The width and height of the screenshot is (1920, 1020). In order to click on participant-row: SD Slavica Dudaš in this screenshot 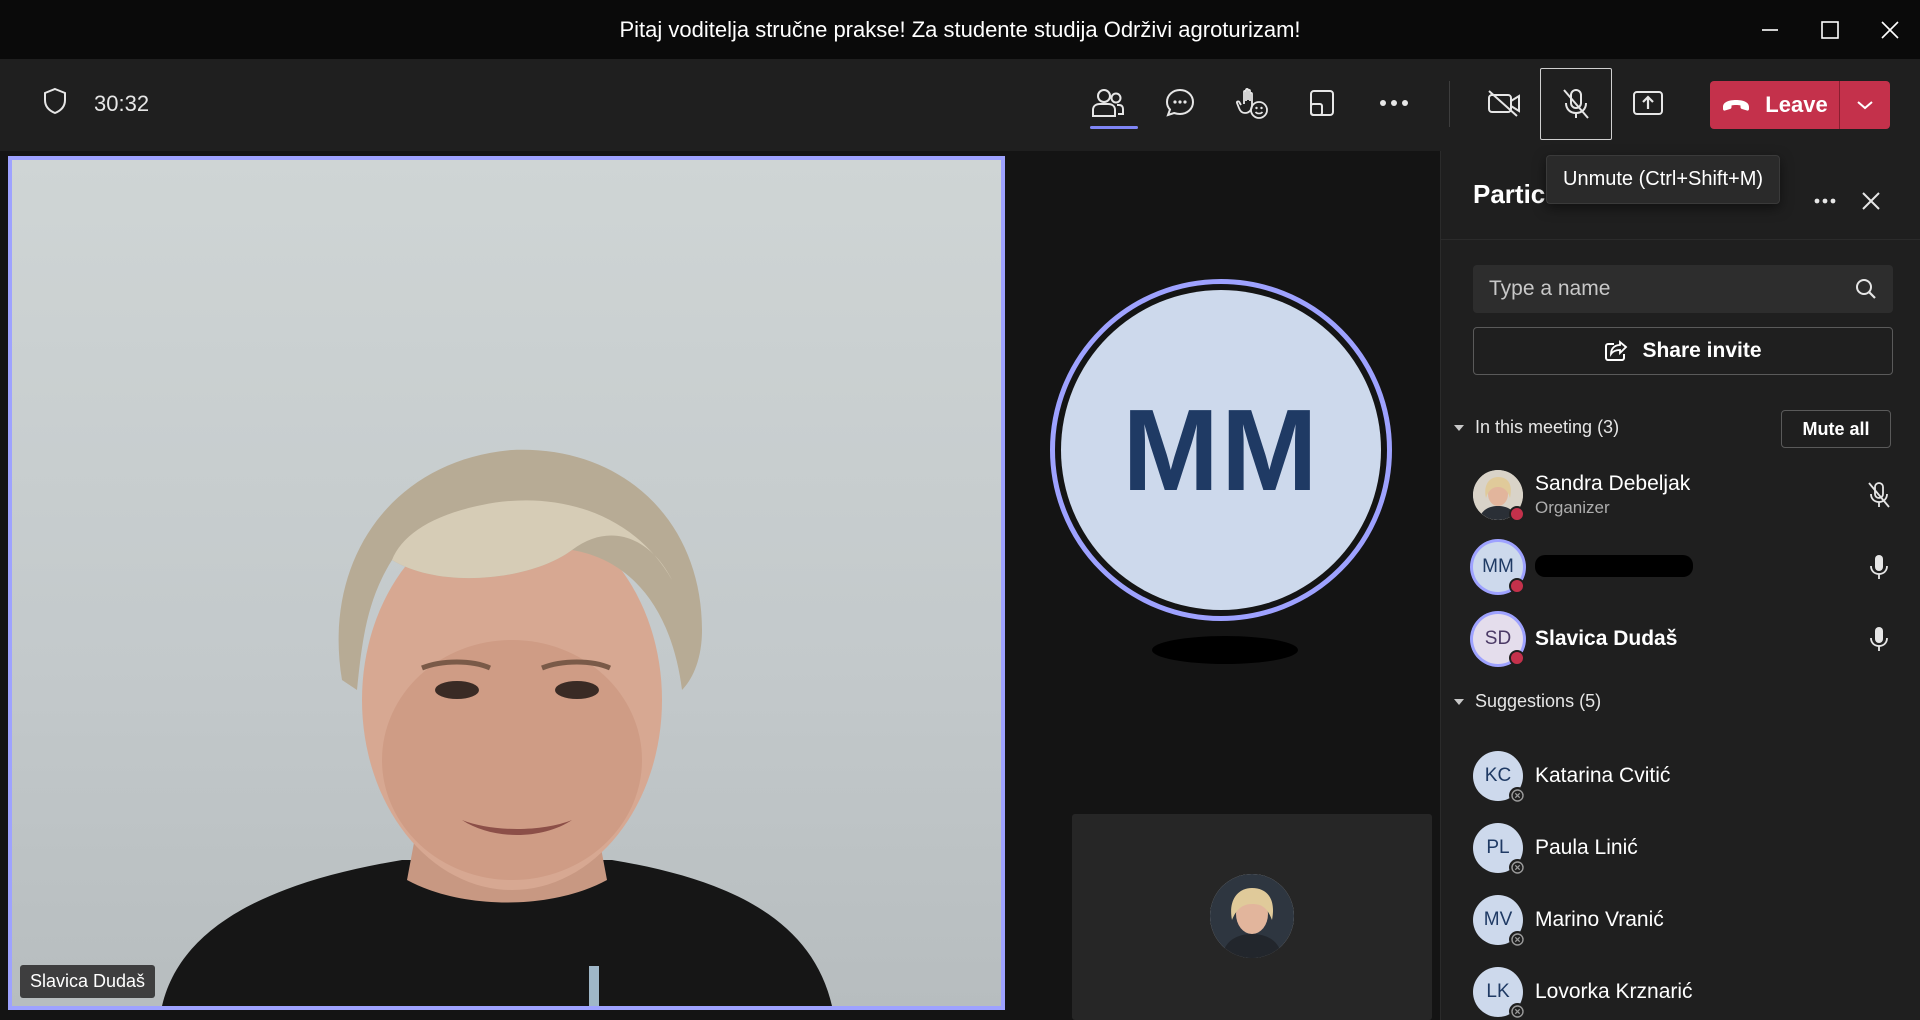, I will do `click(1683, 639)`.